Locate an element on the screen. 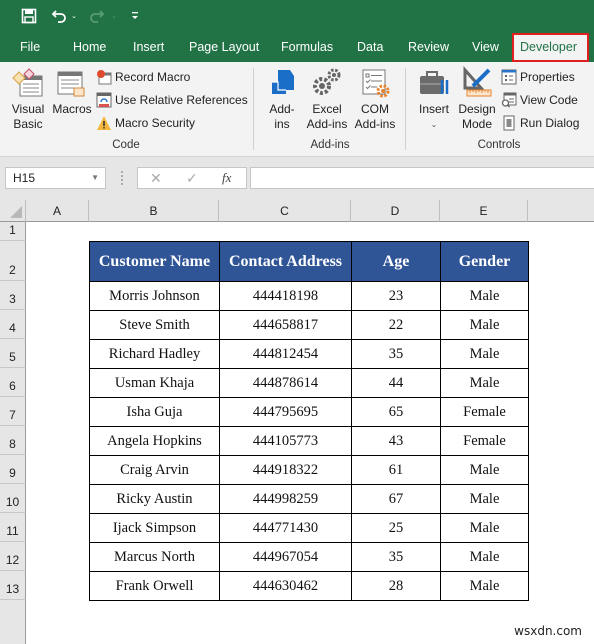  name-box: H15 ▼ is located at coordinates (55, 178).